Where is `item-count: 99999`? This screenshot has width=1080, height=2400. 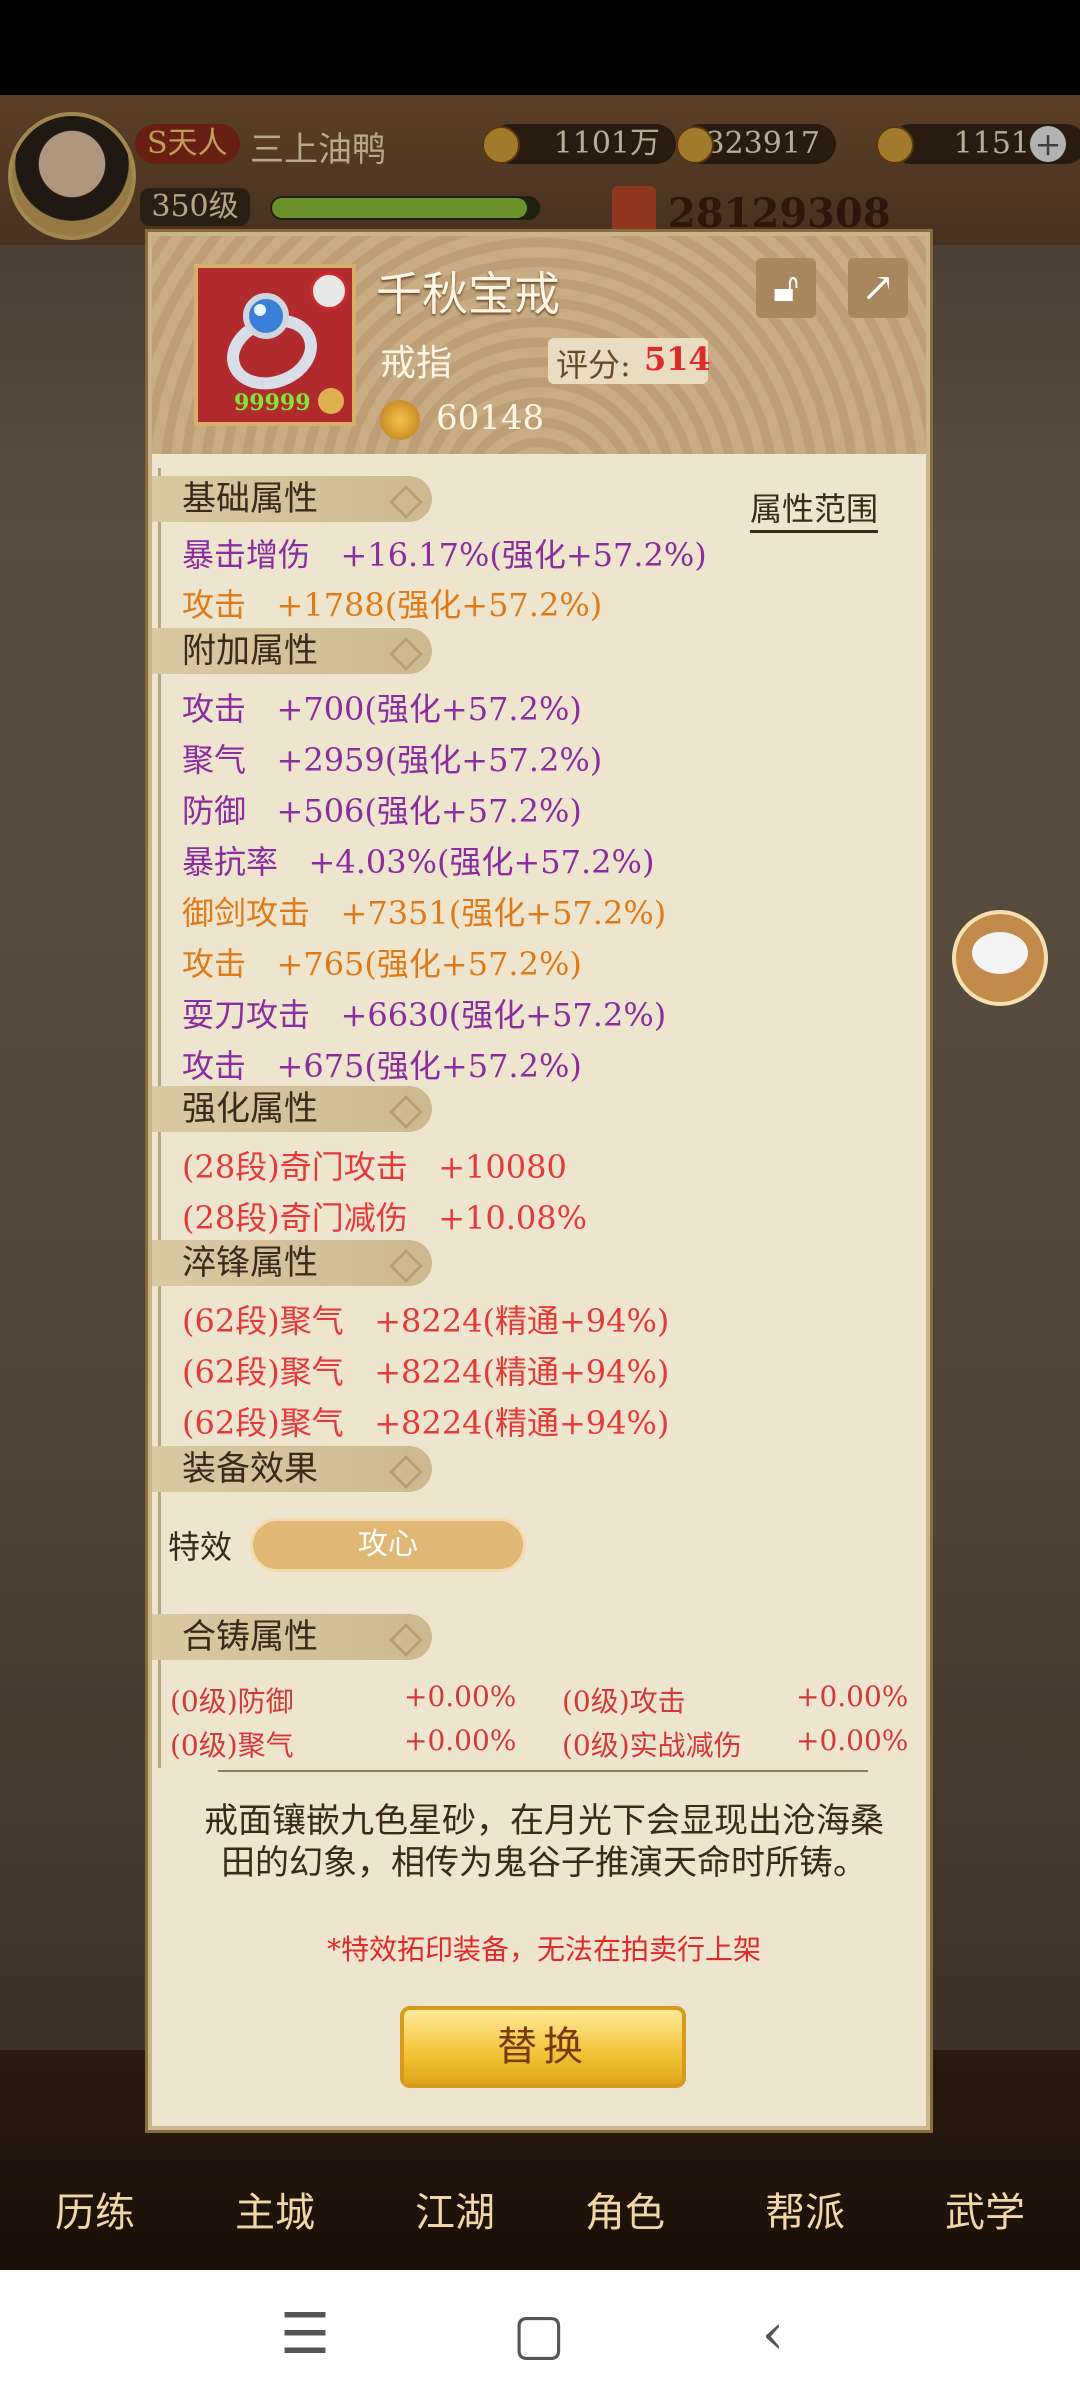
item-count: 99999 is located at coordinates (272, 403).